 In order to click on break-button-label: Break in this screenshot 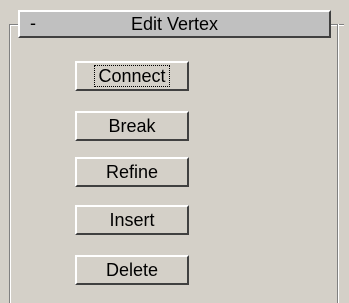, I will do `click(132, 126)`.